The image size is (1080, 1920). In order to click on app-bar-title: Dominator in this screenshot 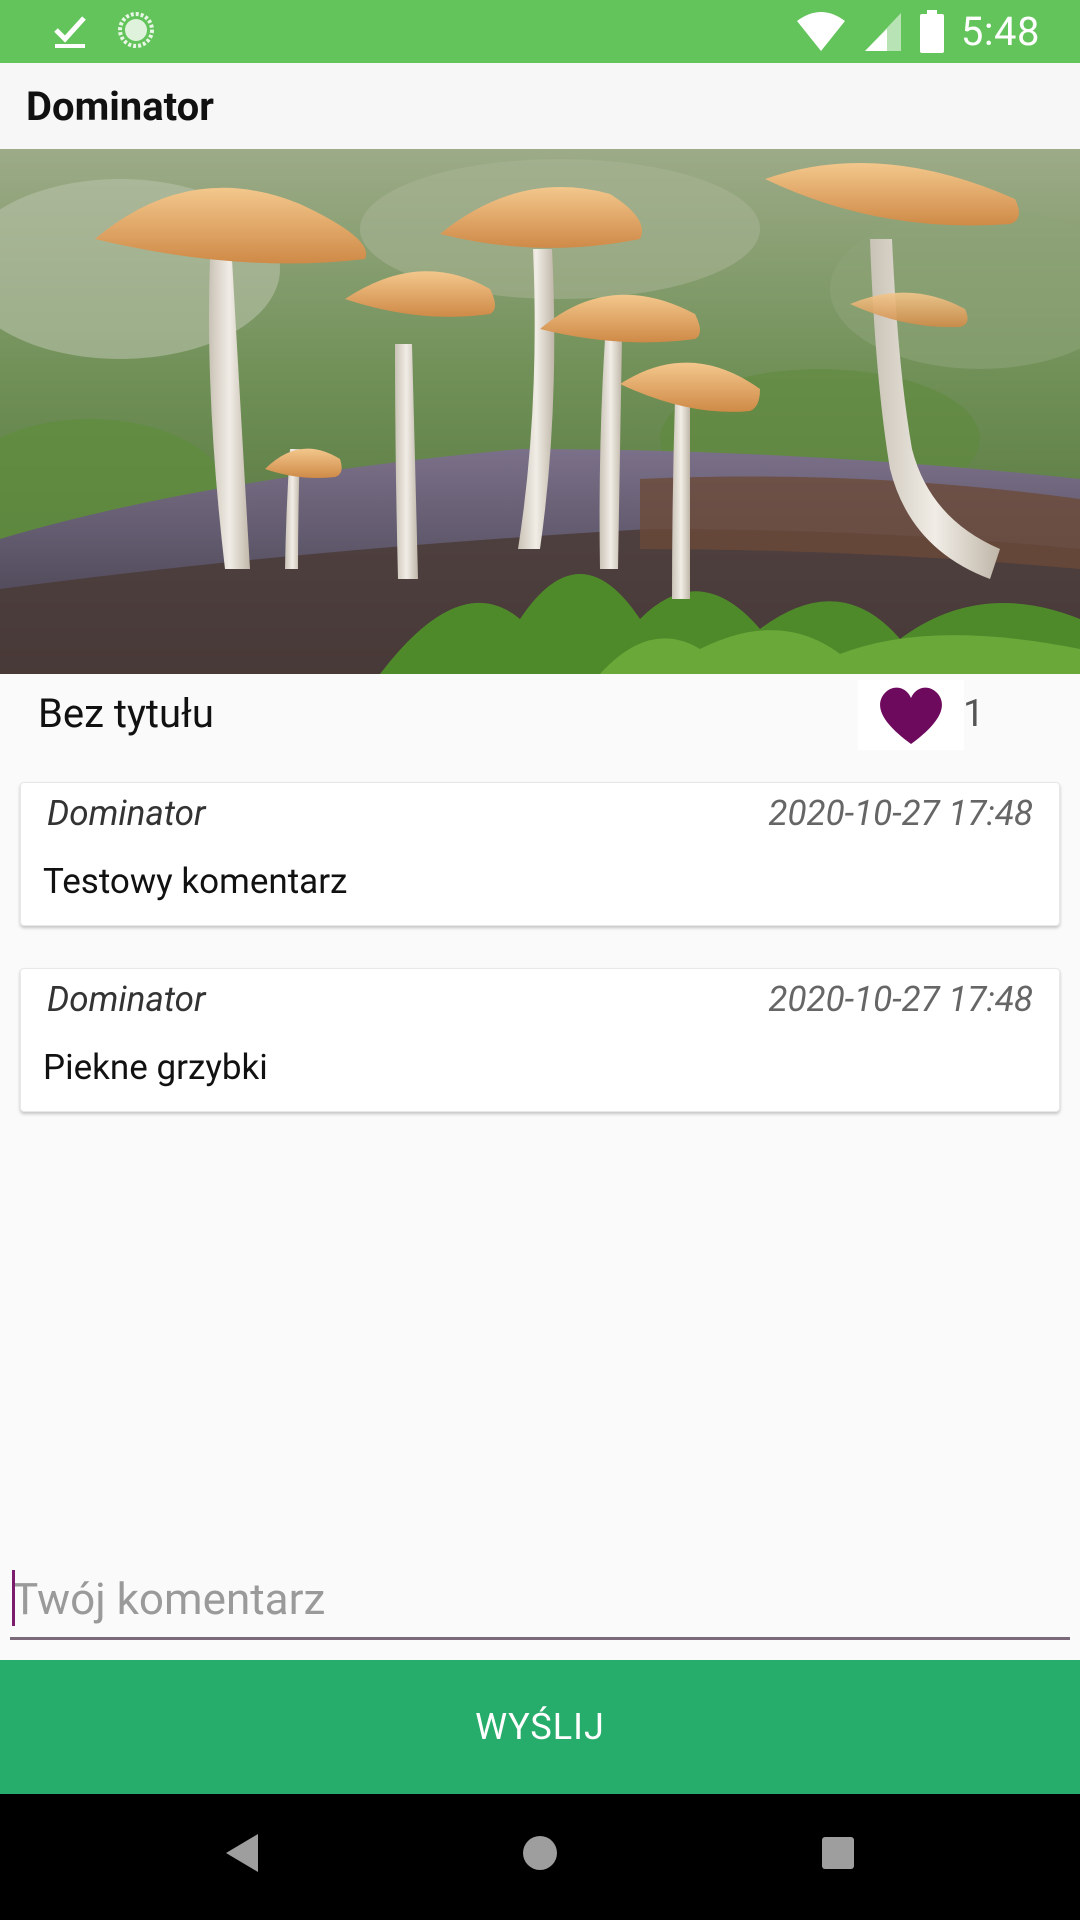, I will do `click(120, 106)`.